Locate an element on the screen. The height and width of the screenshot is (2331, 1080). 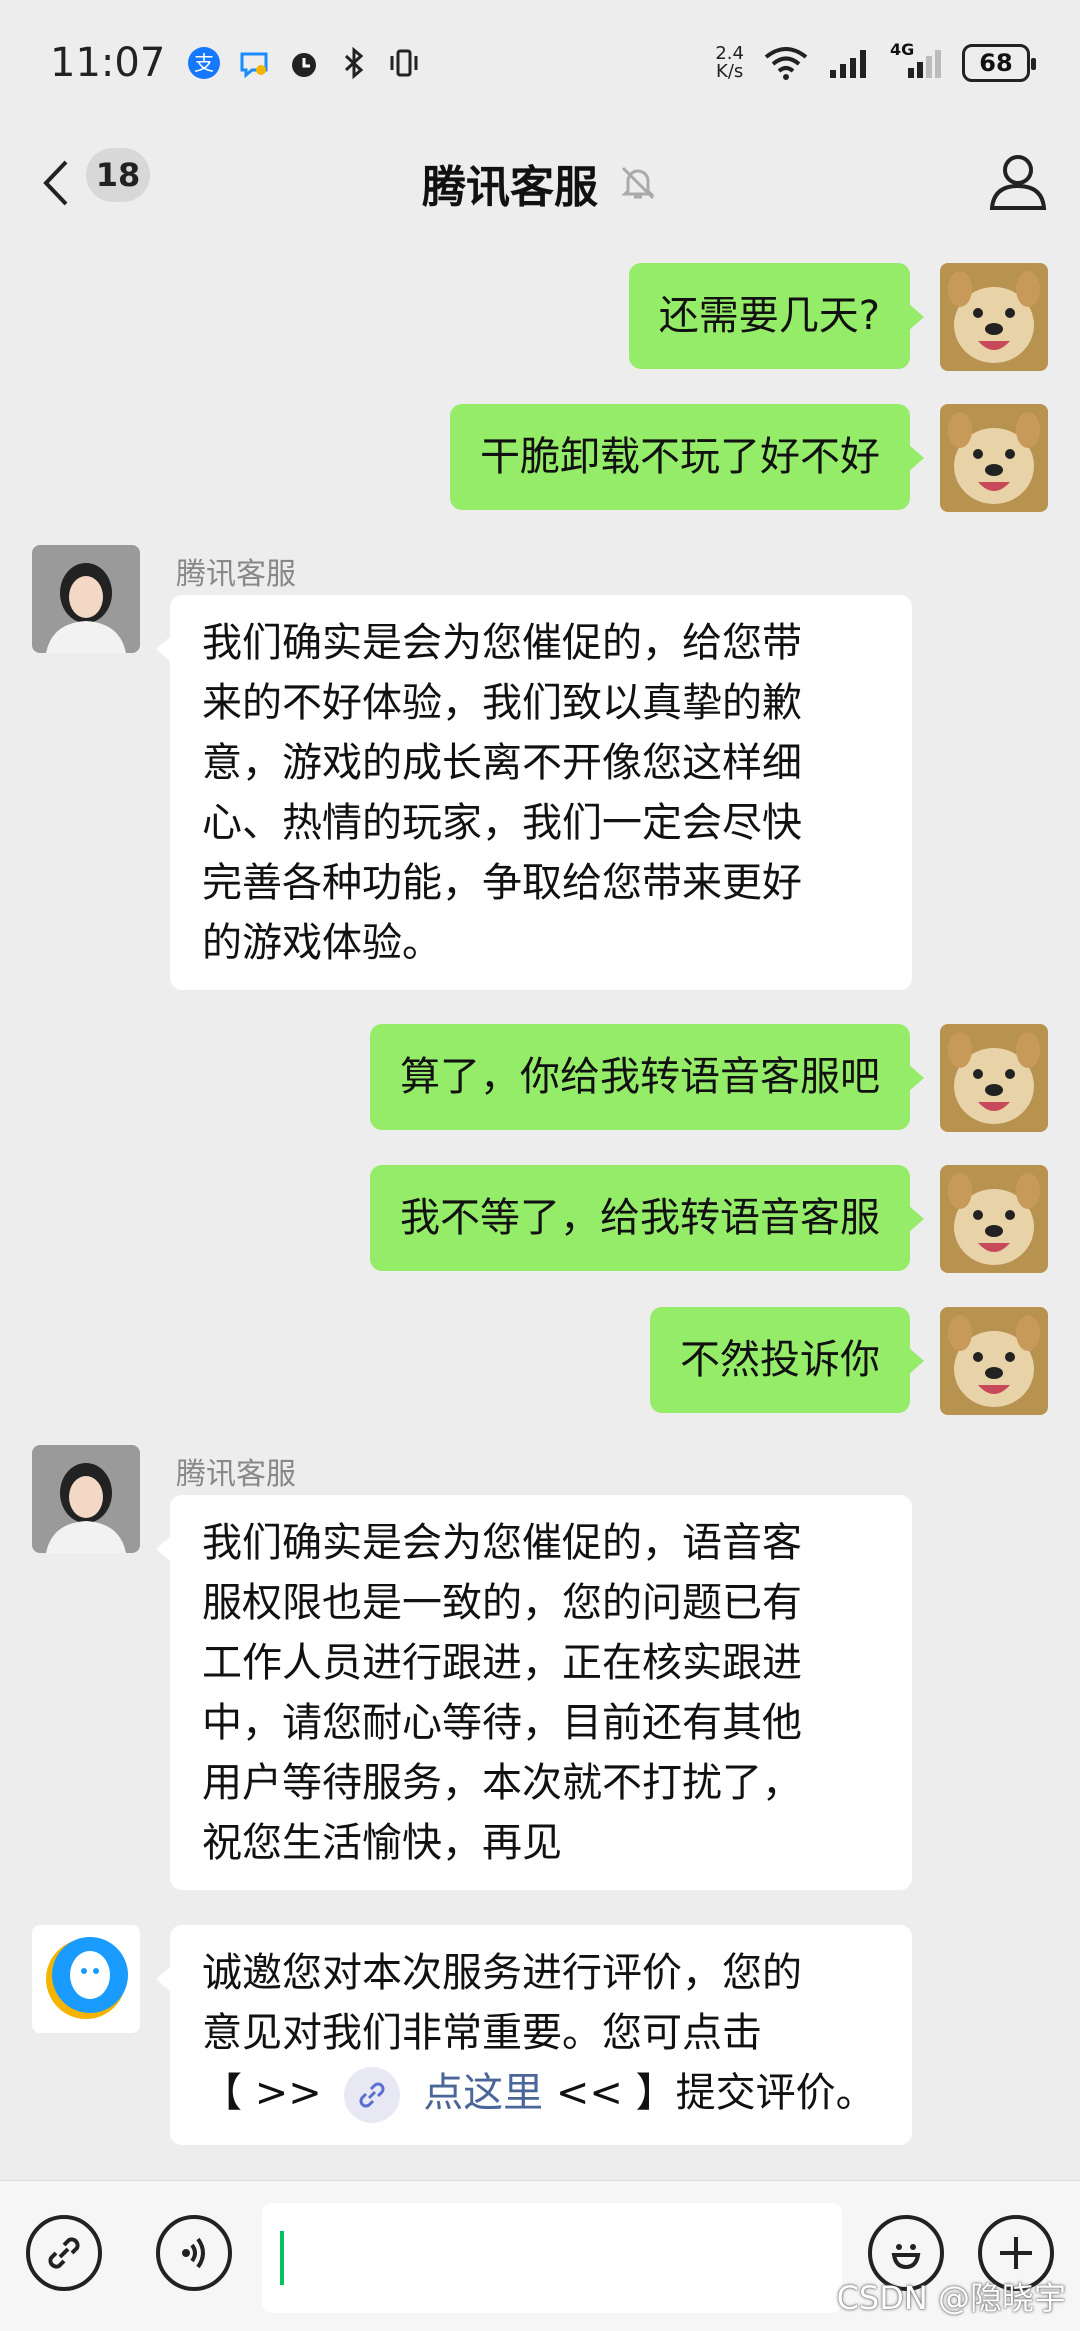
chat-title: 腾讯客服 is located at coordinates (510, 187).